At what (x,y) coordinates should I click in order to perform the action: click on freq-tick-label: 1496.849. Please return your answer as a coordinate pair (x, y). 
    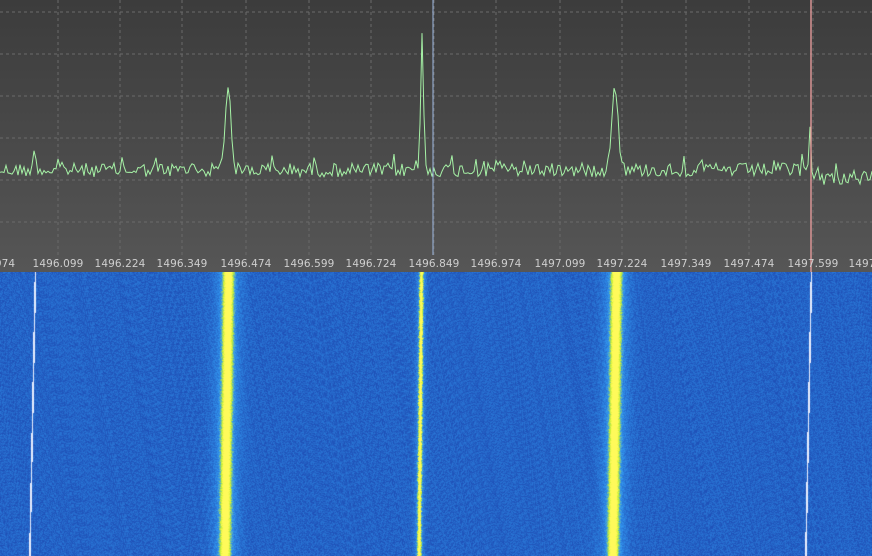
    Looking at the image, I should click on (434, 264).